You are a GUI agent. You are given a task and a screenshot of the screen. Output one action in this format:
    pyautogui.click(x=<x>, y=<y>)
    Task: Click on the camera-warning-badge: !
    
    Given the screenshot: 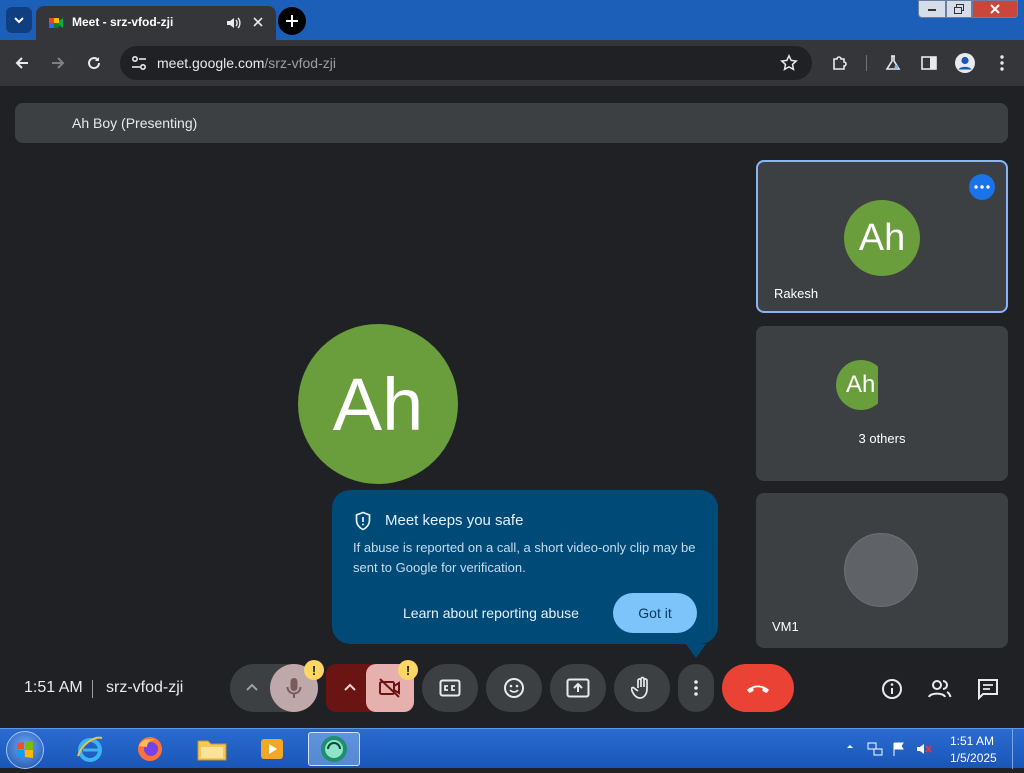 What is the action you would take?
    pyautogui.click(x=408, y=670)
    